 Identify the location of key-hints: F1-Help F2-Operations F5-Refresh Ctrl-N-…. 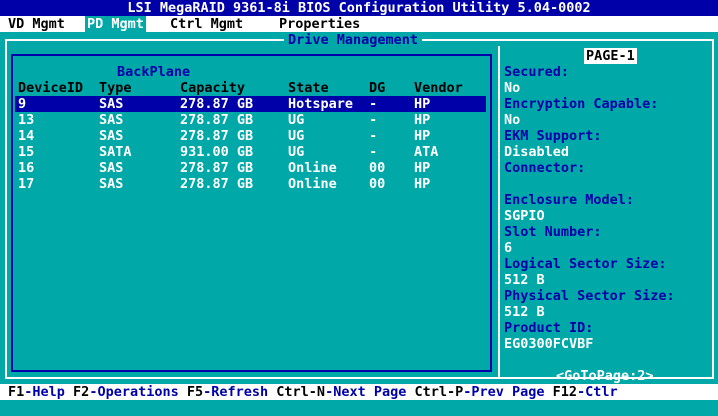
(313, 392).